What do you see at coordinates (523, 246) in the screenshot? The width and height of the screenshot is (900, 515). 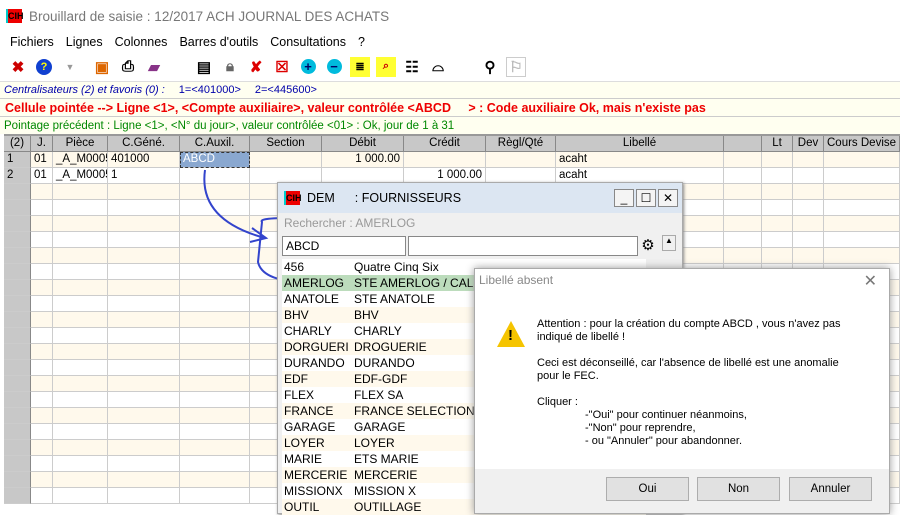 I see `label-input` at bounding box center [523, 246].